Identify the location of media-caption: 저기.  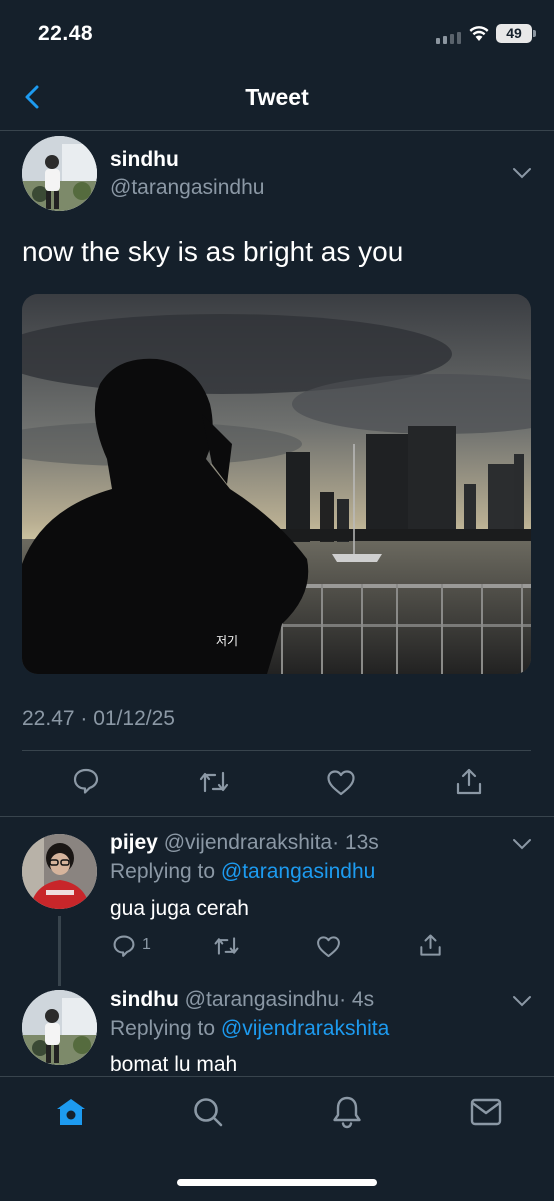
(227, 641).